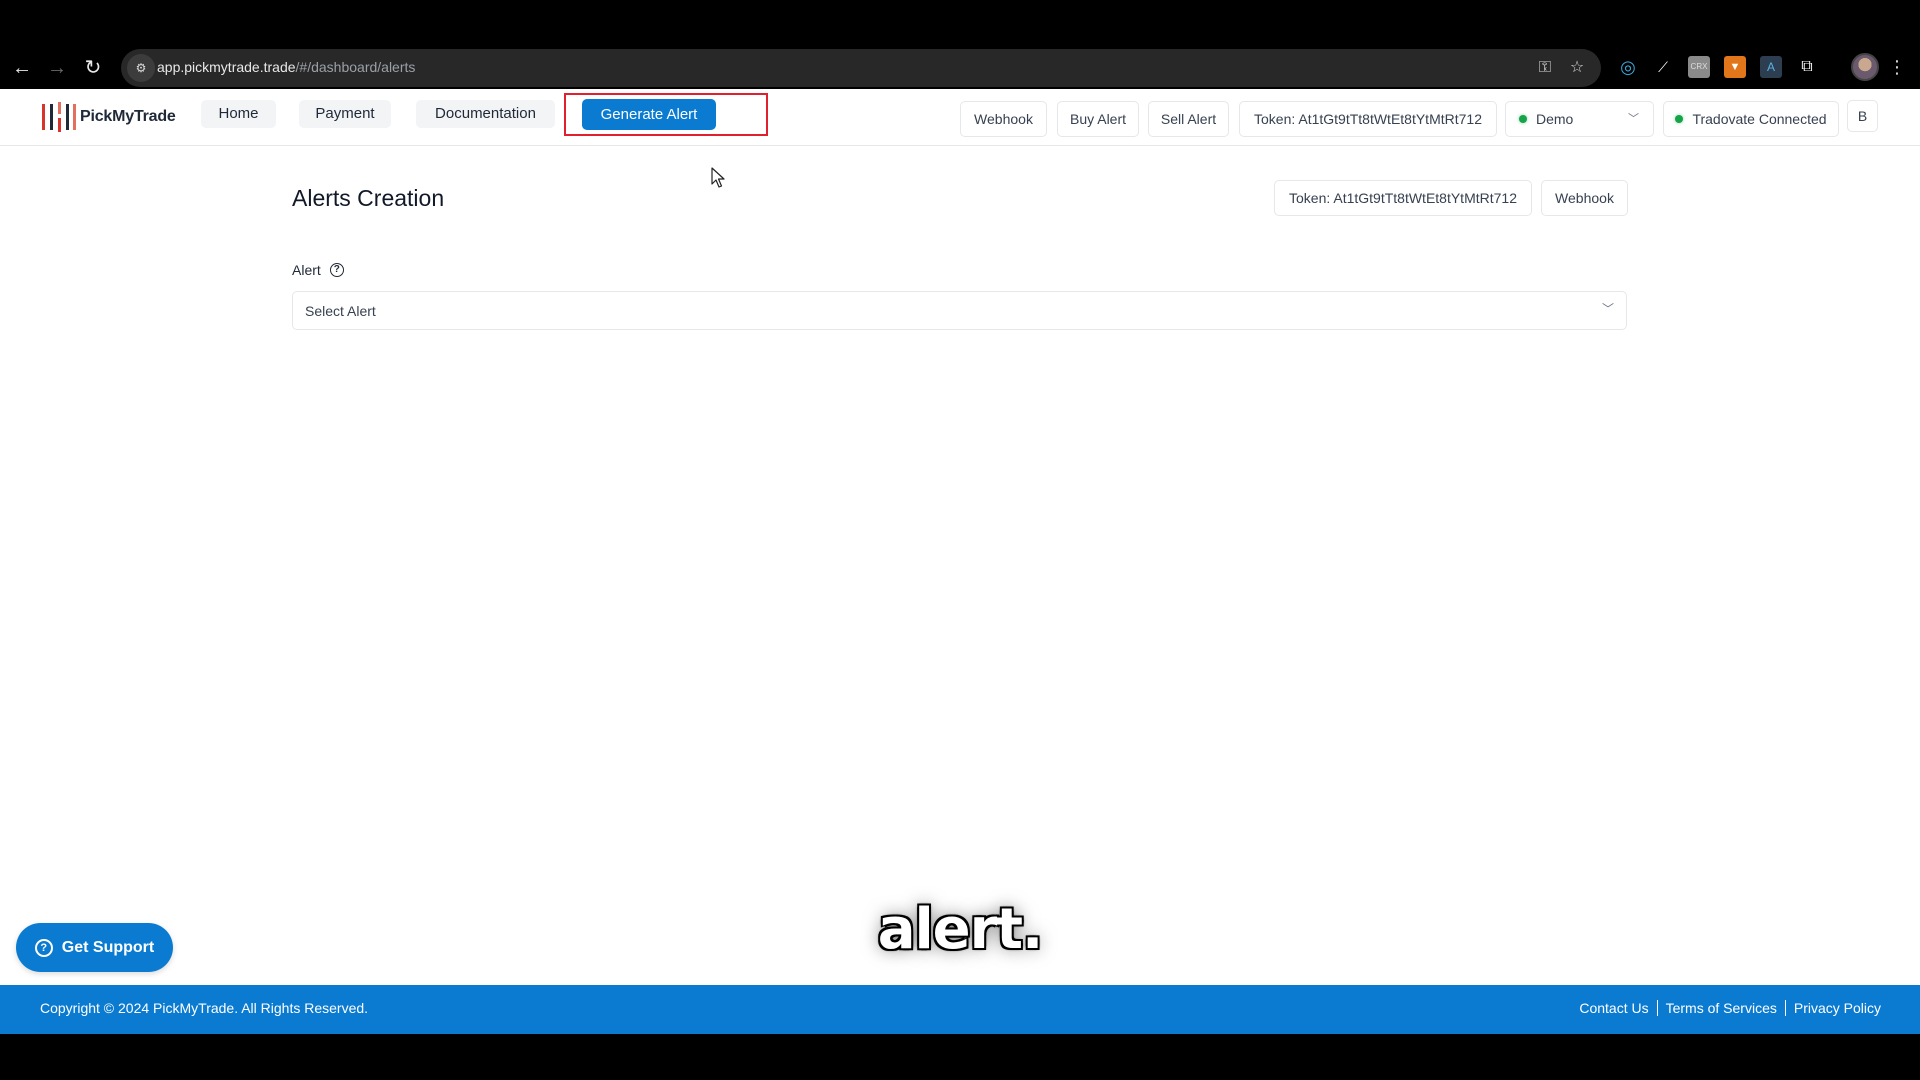 The image size is (1920, 1080). What do you see at coordinates (1721, 1008) in the screenshot?
I see `footer-link-terms: Terms of Services` at bounding box center [1721, 1008].